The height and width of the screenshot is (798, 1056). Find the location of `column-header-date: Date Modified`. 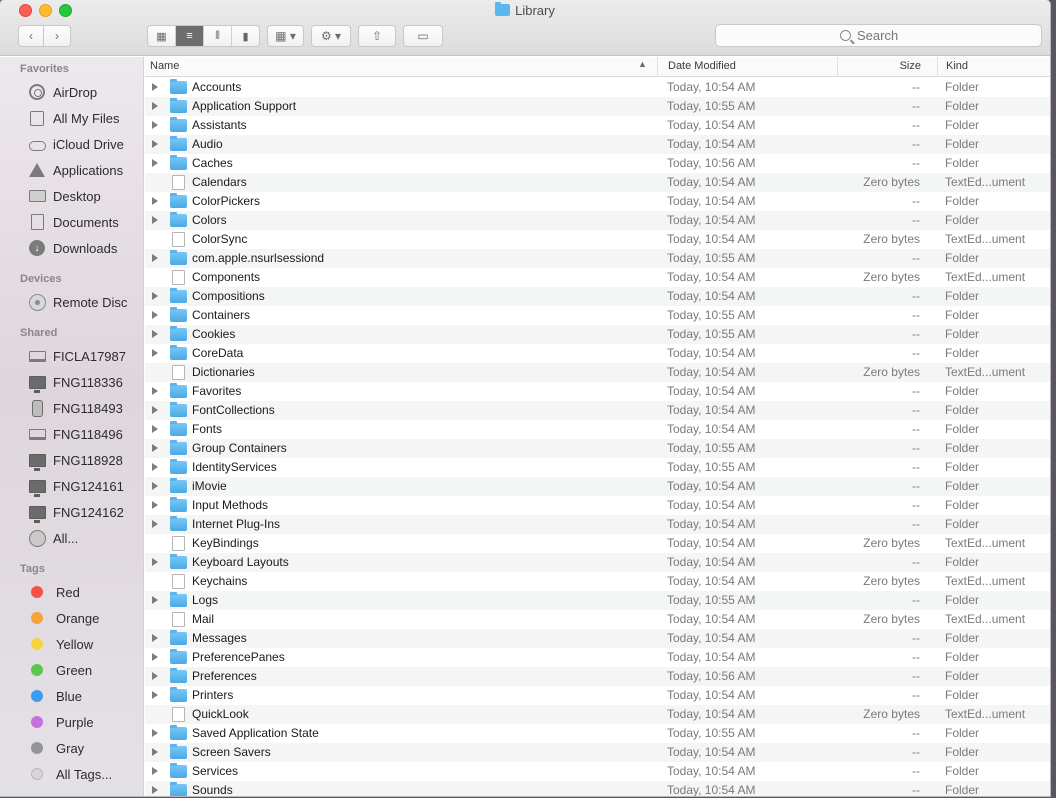

column-header-date: Date Modified is located at coordinates (747, 67).